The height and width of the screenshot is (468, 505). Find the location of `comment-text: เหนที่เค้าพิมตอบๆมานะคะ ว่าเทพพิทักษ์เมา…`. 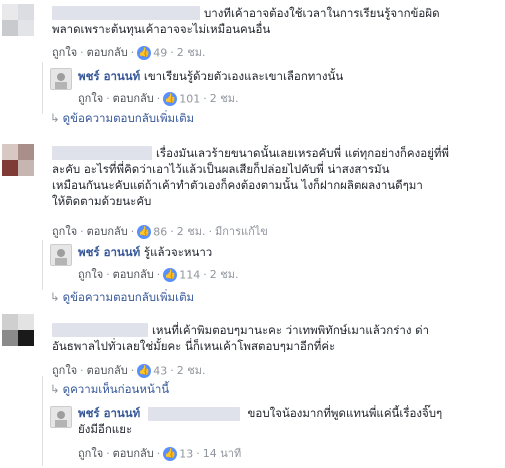

comment-text: เหนที่เค้าพิมตอบๆมานะคะ ว่าเทพพิทักษ์เมา… is located at coordinates (328, 330).